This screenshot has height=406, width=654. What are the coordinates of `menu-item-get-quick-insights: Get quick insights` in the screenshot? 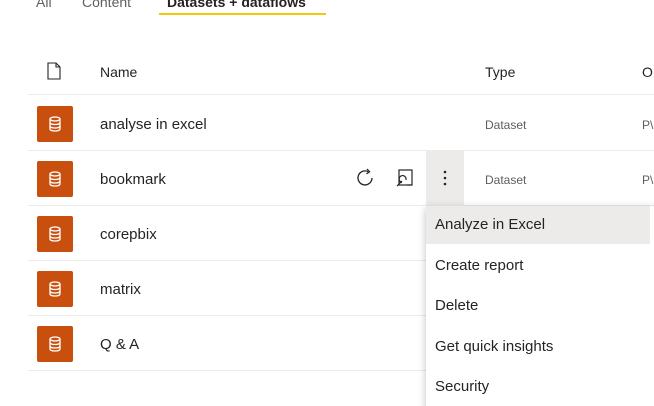 It's located at (538, 347).